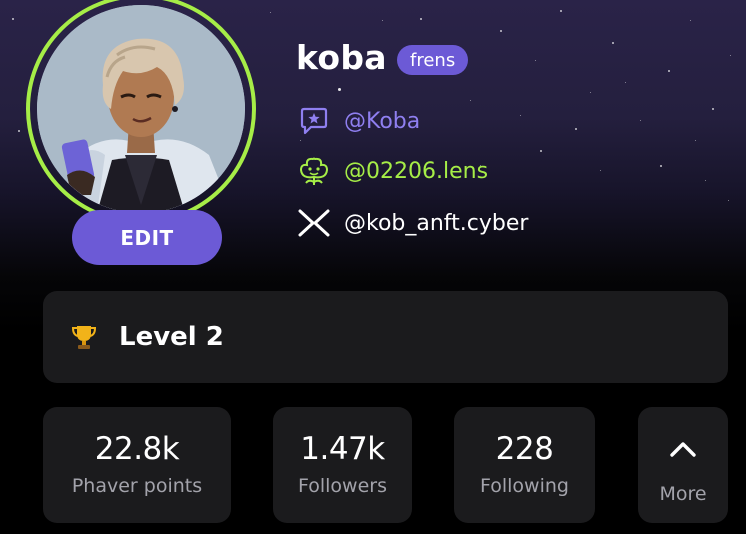  What do you see at coordinates (341, 57) in the screenshot?
I see `username: koba` at bounding box center [341, 57].